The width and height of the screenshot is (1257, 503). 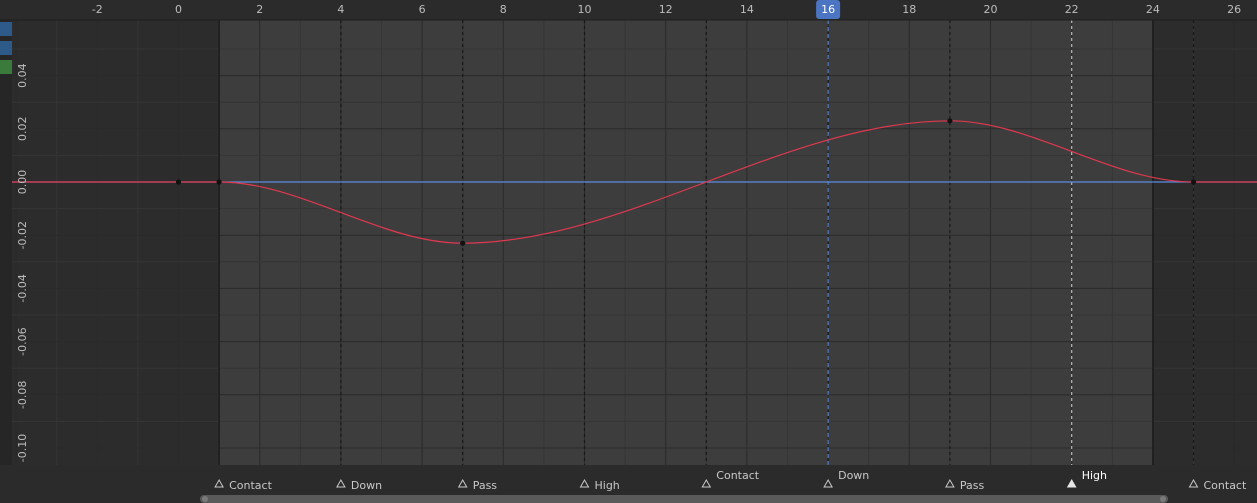 What do you see at coordinates (585, 9) in the screenshot?
I see `frame-tick-label: 10` at bounding box center [585, 9].